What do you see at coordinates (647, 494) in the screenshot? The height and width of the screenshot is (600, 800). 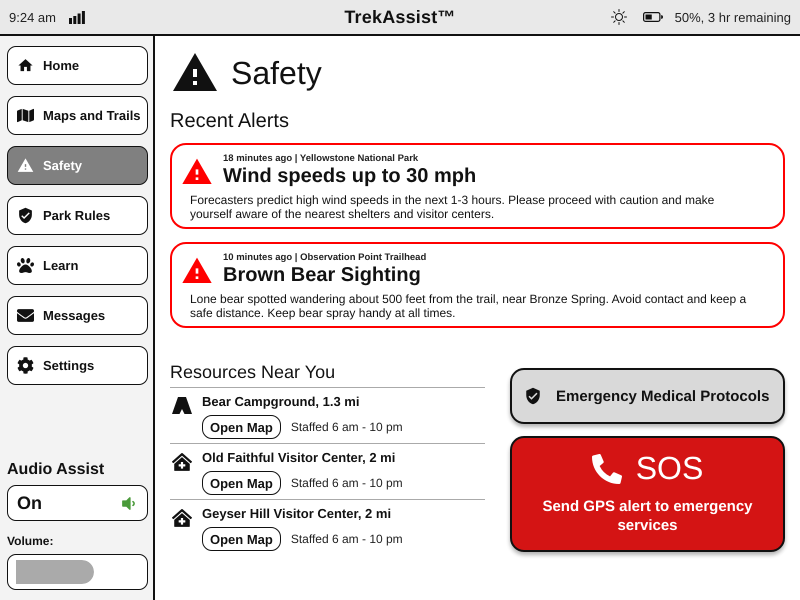 I see `sos-button: SOS Send GPS alert to emergency services` at bounding box center [647, 494].